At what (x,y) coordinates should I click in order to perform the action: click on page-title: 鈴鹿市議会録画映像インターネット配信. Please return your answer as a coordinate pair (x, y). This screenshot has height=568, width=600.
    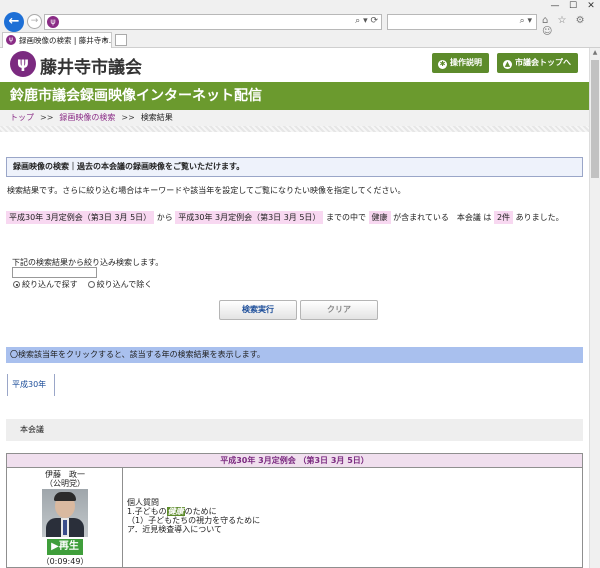
    Looking at the image, I should click on (294, 96).